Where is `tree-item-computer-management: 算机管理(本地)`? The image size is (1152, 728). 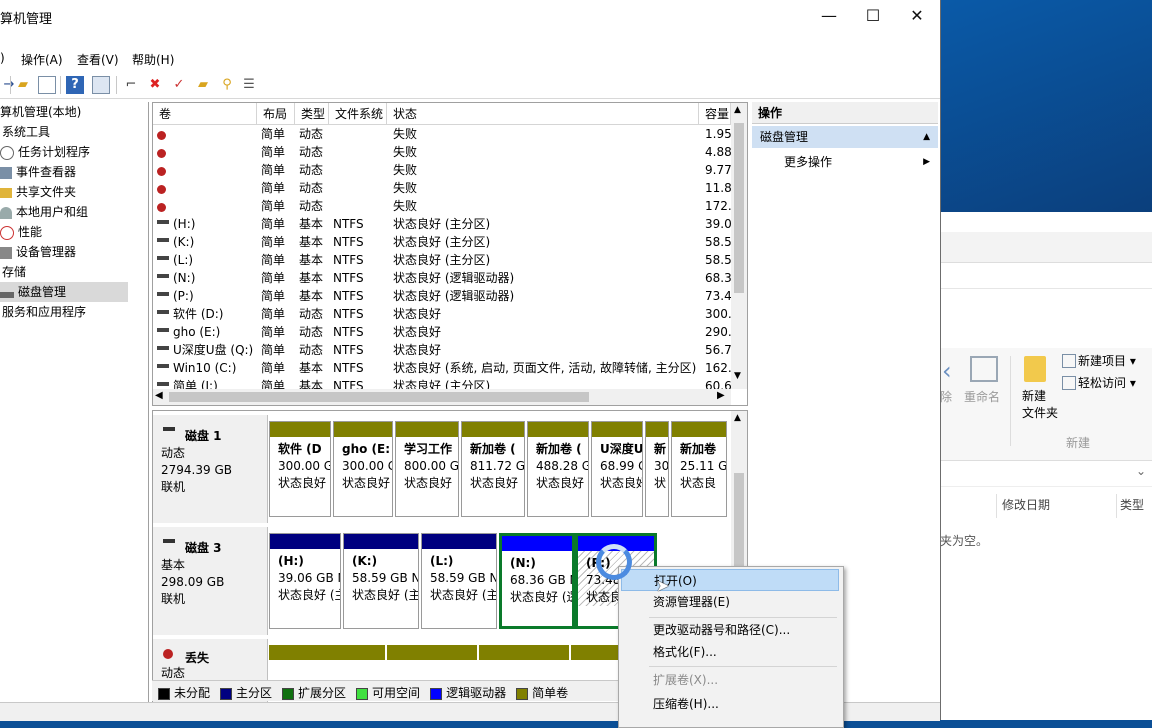
tree-item-computer-management: 算机管理(本地) is located at coordinates (40, 112).